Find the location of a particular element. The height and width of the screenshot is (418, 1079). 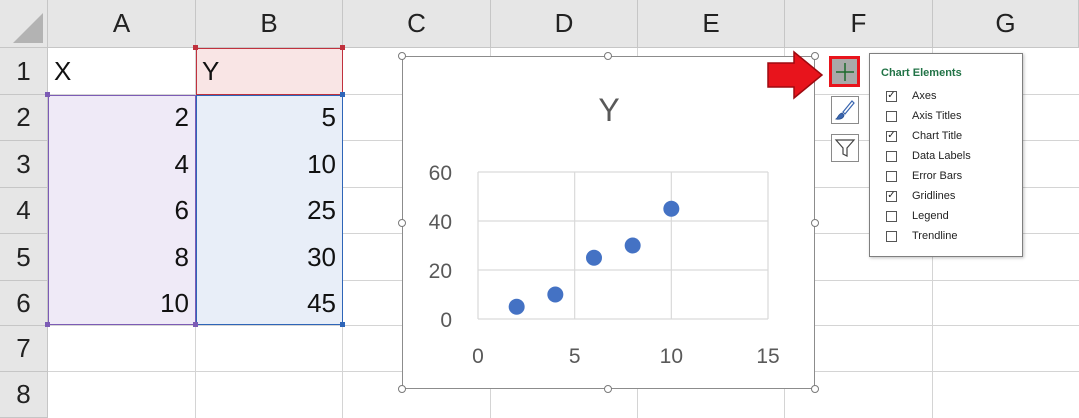

chart-styles-button is located at coordinates (845, 110).